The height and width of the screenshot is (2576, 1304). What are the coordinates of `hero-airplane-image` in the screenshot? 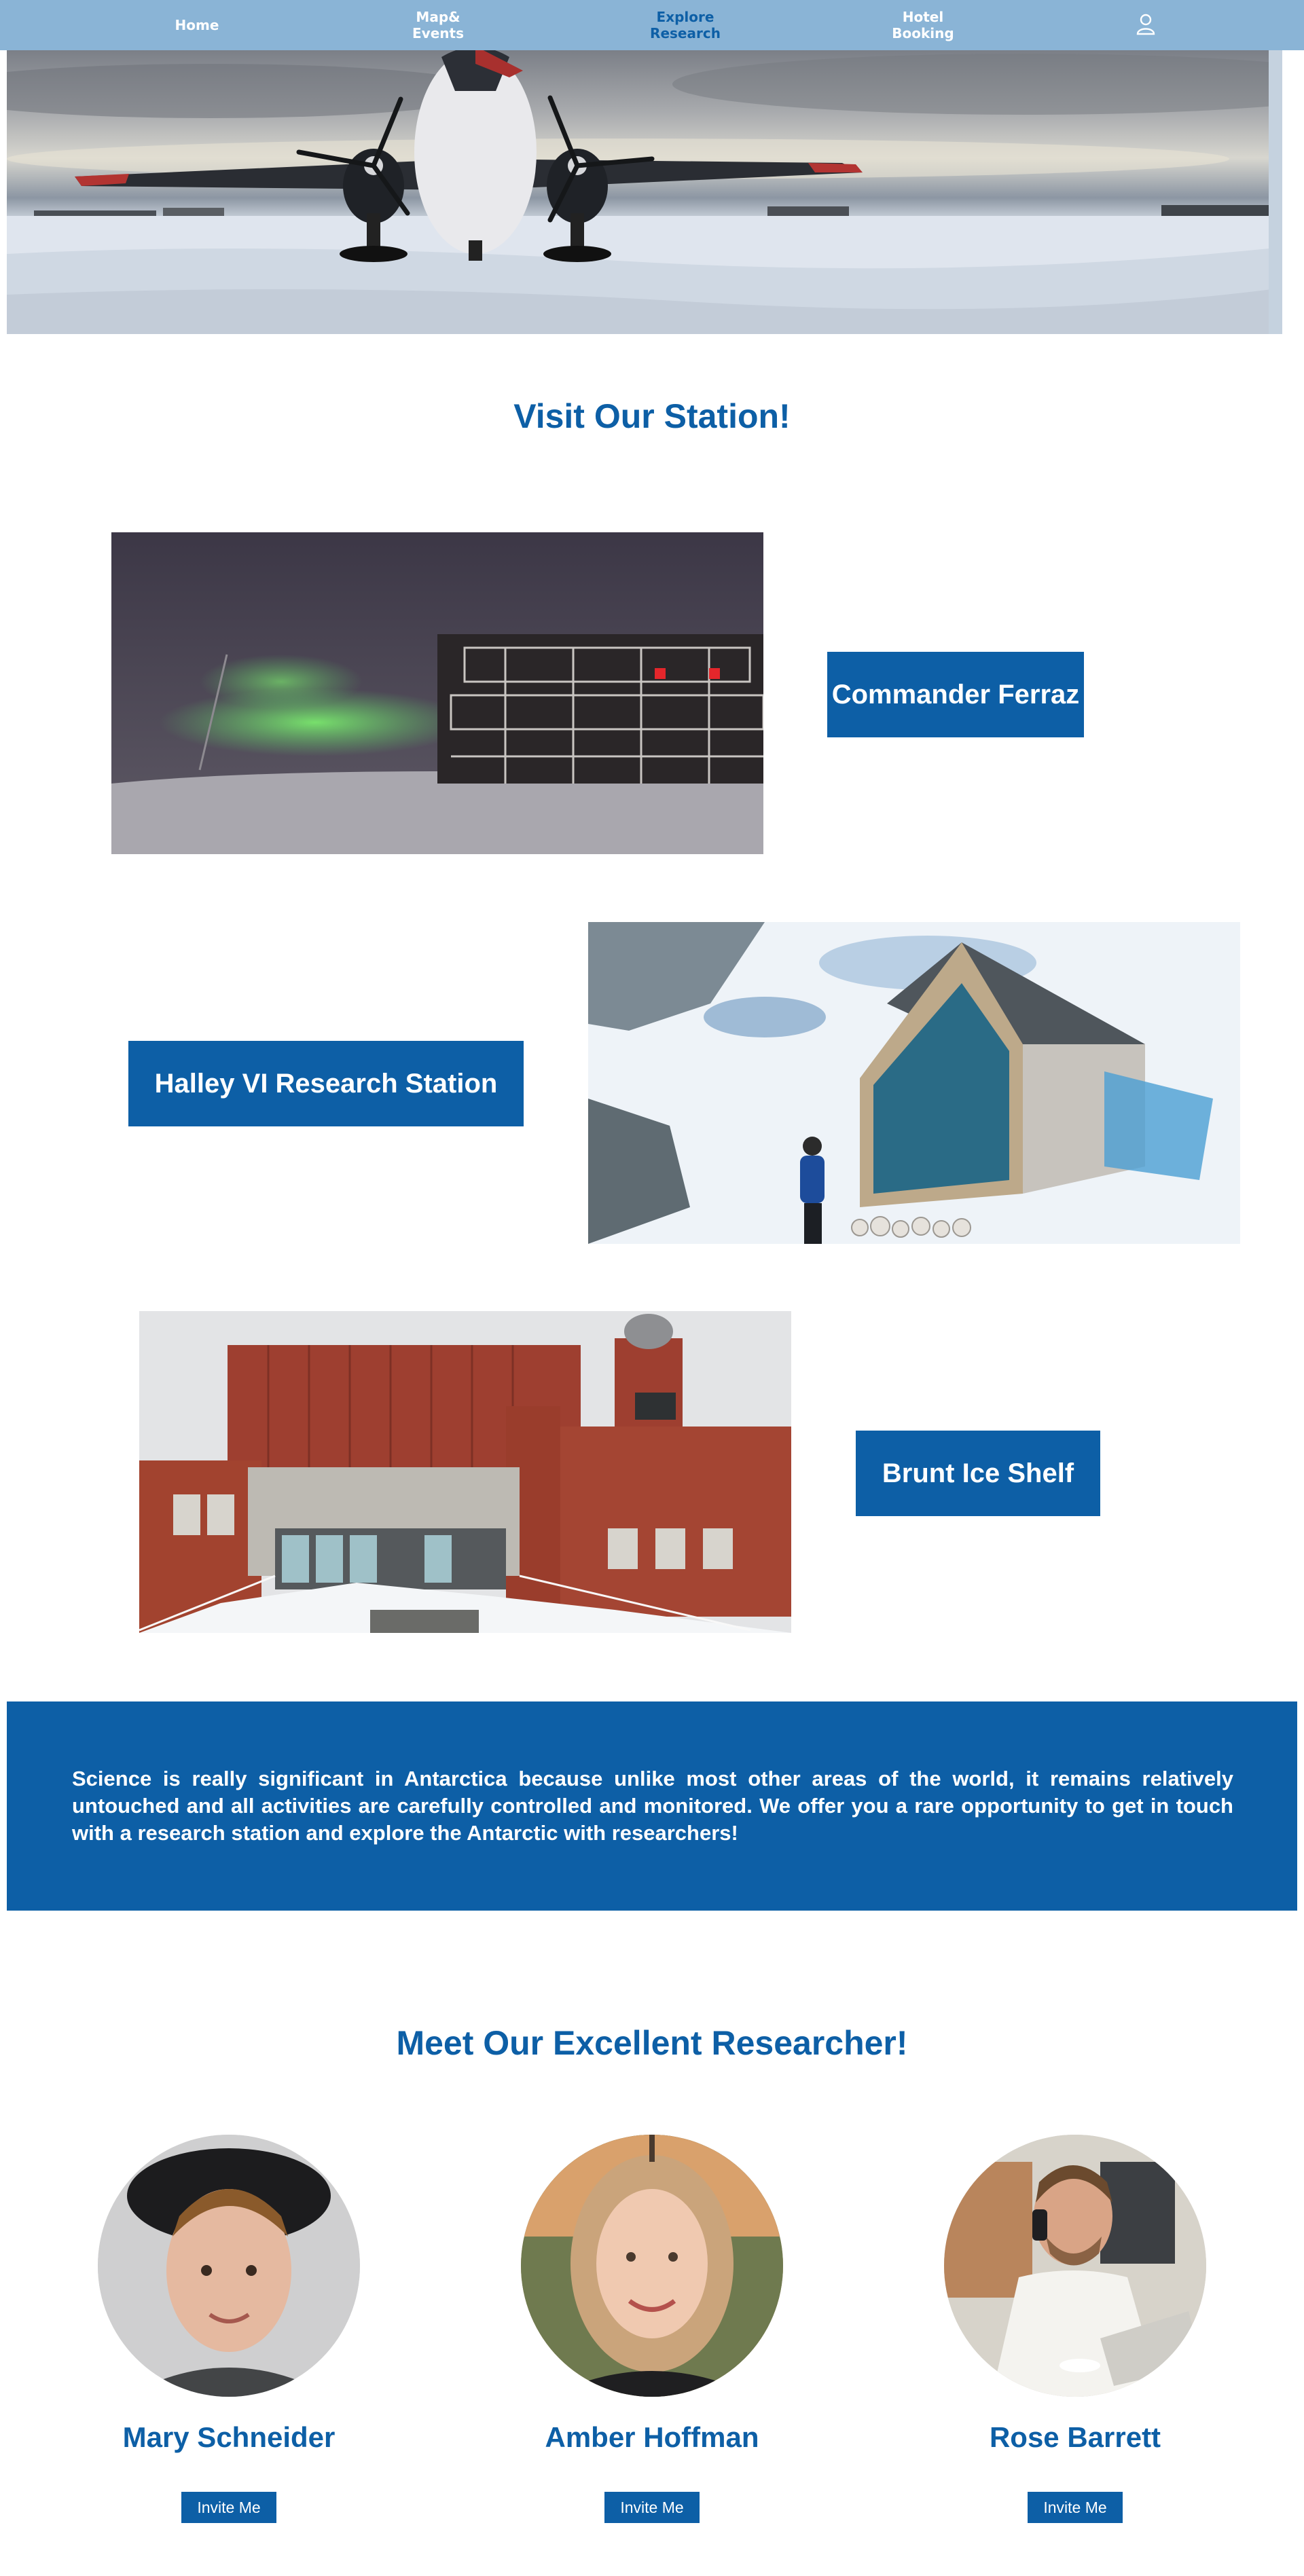 It's located at (644, 192).